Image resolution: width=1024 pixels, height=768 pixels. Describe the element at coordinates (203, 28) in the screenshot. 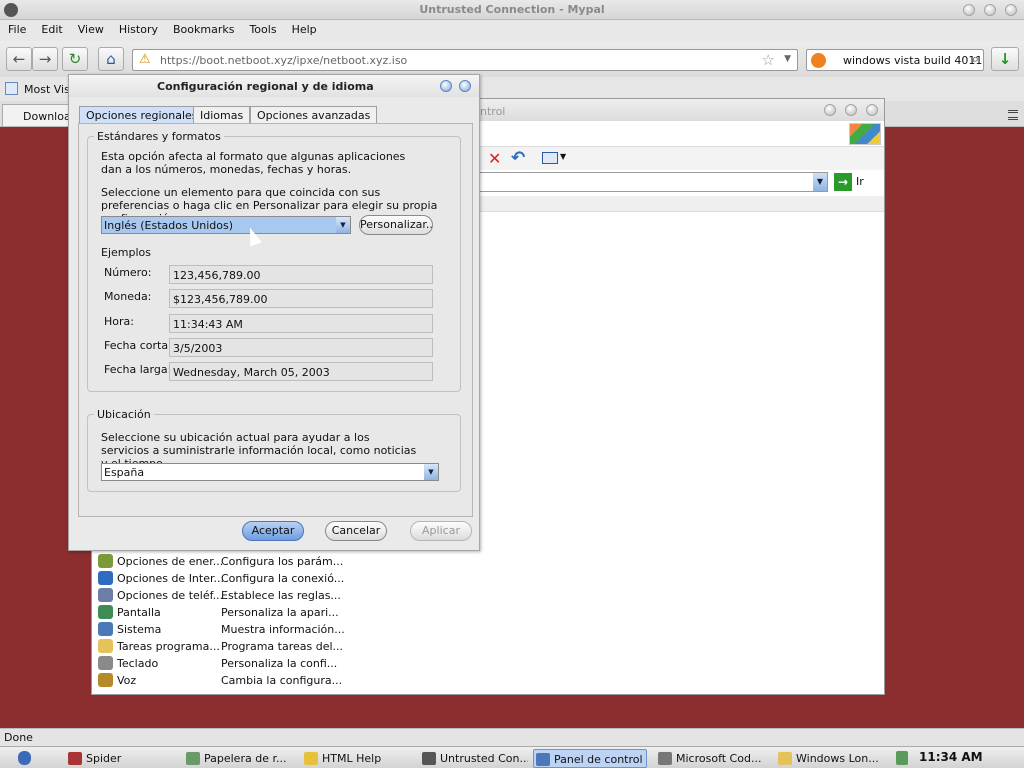

I see `menu-bookmarks: Bookmarks` at that location.